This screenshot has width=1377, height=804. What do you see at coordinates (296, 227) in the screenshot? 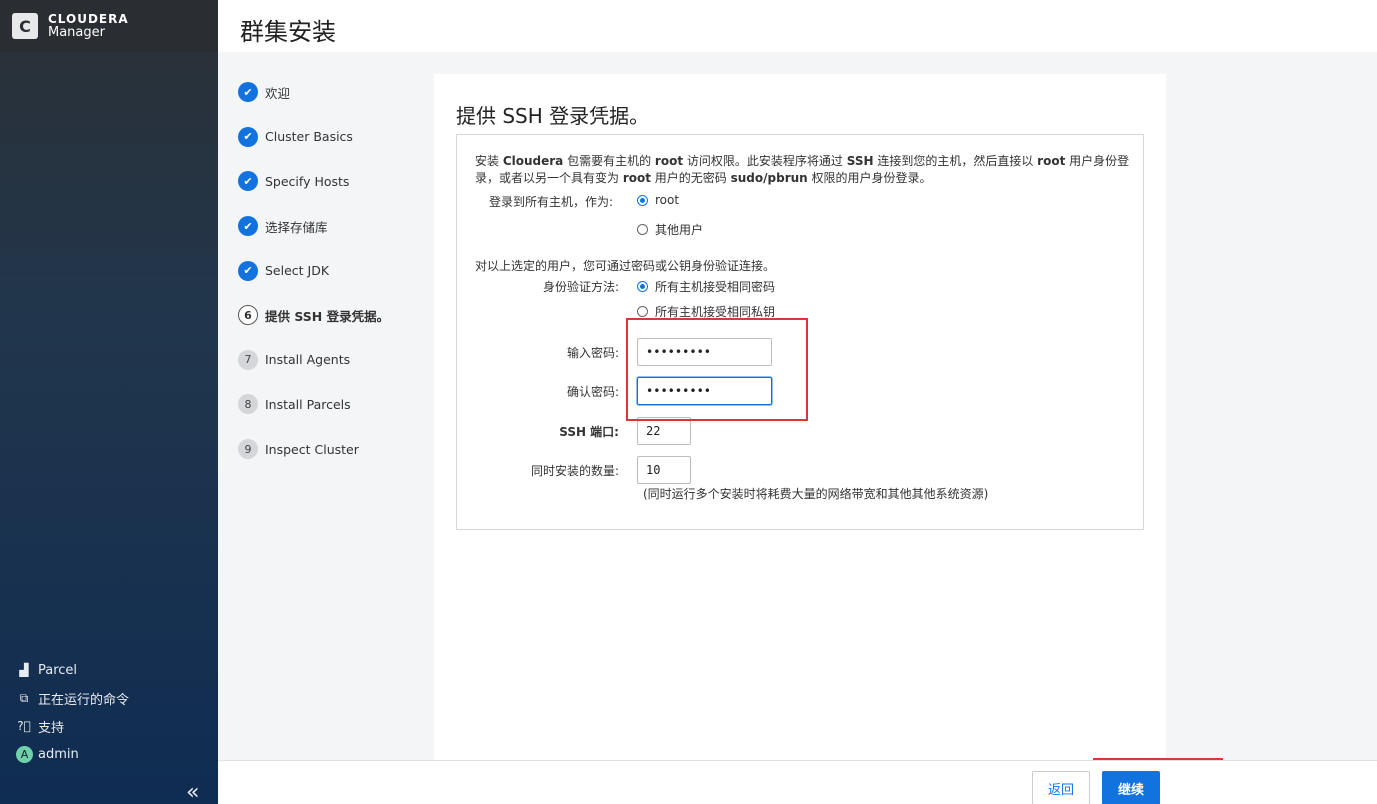
I see `step-label: 选择存储库` at bounding box center [296, 227].